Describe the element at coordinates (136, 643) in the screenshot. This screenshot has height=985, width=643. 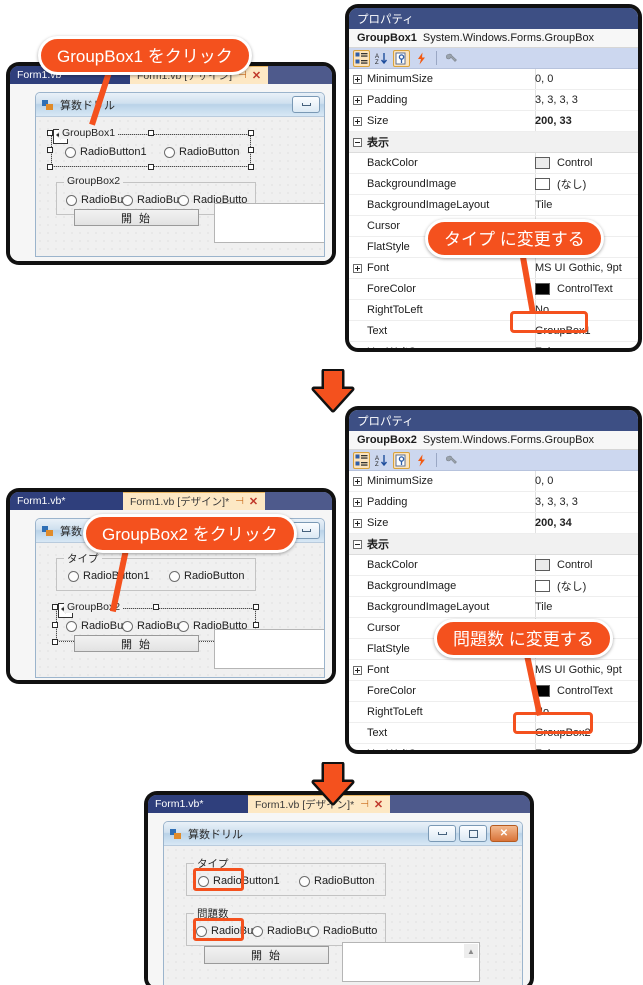
I see `start-button-step2: 開 始` at that location.